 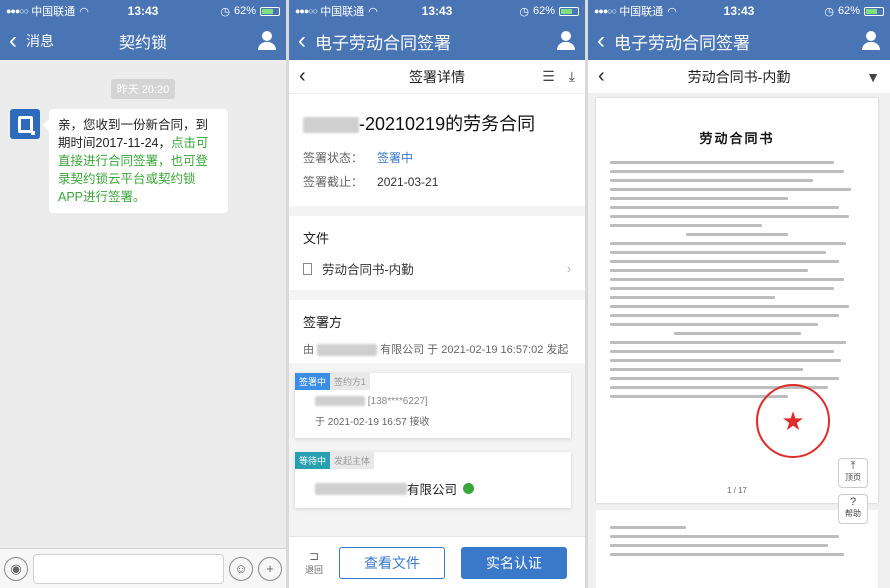 I want to click on contract-title: -20210219的劳务合同, so click(x=437, y=120).